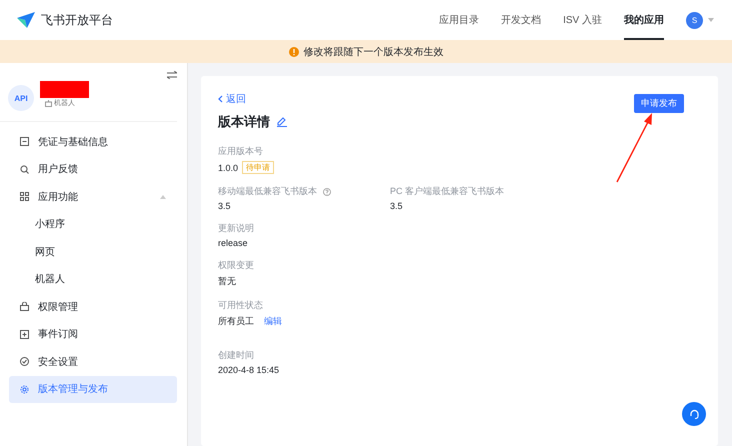 Image resolution: width=732 pixels, height=446 pixels. Describe the element at coordinates (694, 20) in the screenshot. I see `user-avatar: S` at that location.